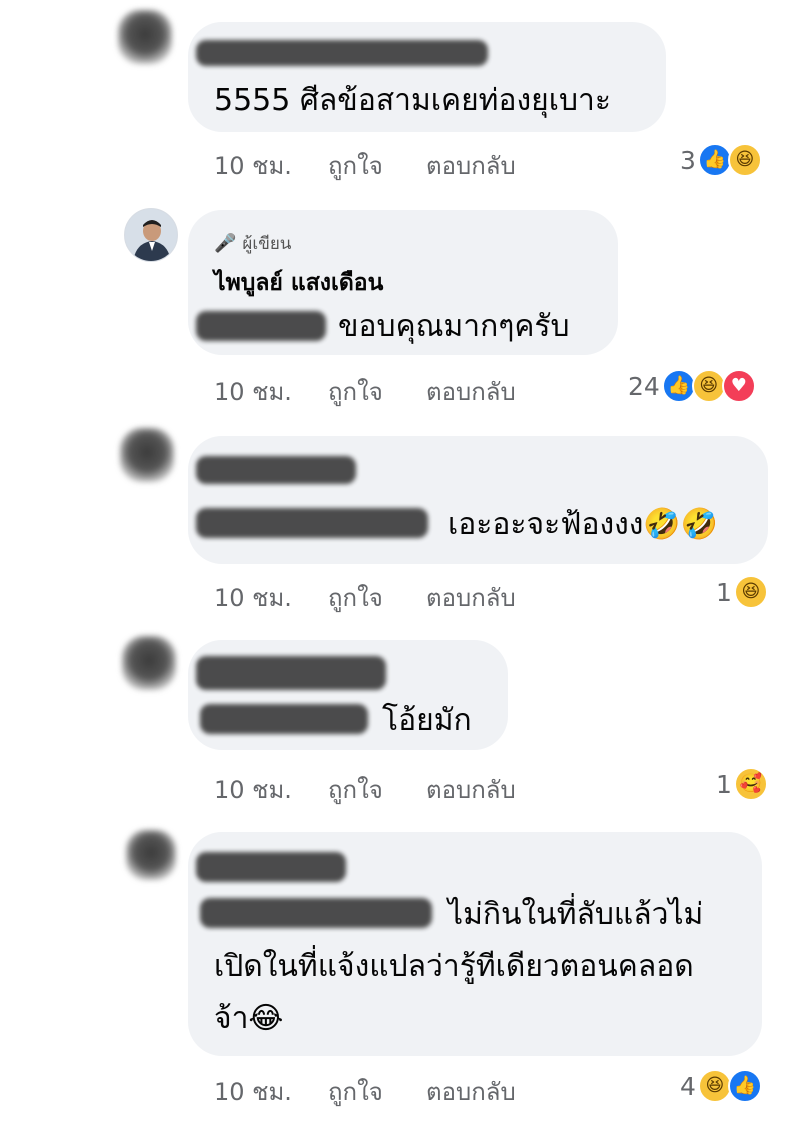 The height and width of the screenshot is (1128, 800). I want to click on reaction-summary: 24 👍 😆 ♥, so click(692, 386).